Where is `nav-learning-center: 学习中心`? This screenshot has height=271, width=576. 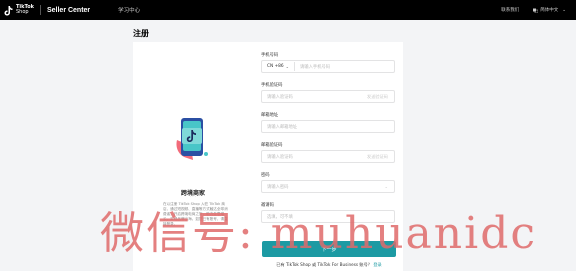 nav-learning-center: 学习中心 is located at coordinates (129, 10).